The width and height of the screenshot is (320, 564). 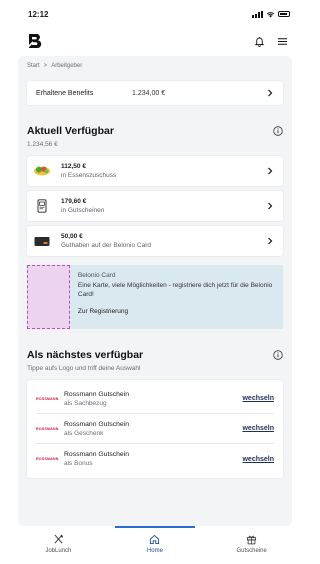 What do you see at coordinates (163, 241) in the screenshot?
I see `available-item-text: 50,00 € Guthaben auf der Belonio Card` at bounding box center [163, 241].